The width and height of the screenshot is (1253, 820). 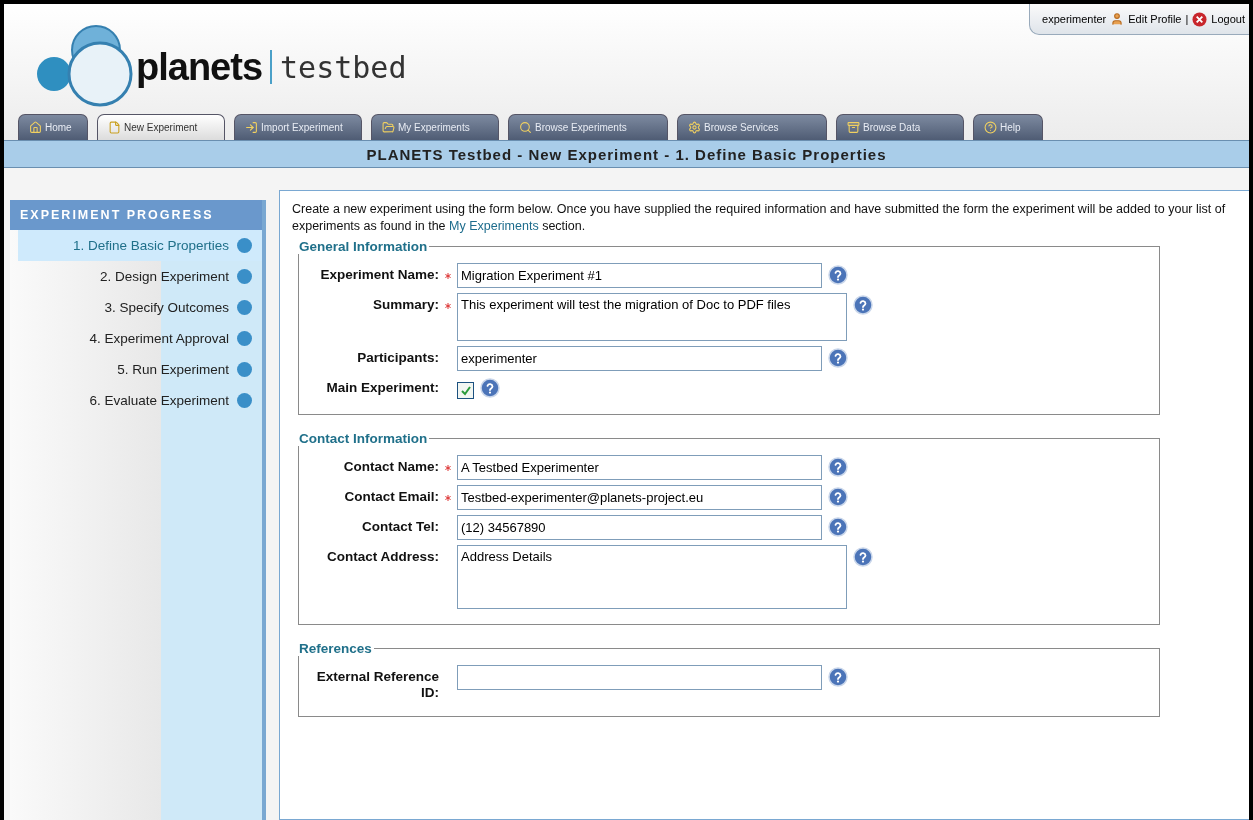 I want to click on nav-tab: Import Experiment, so click(x=298, y=127).